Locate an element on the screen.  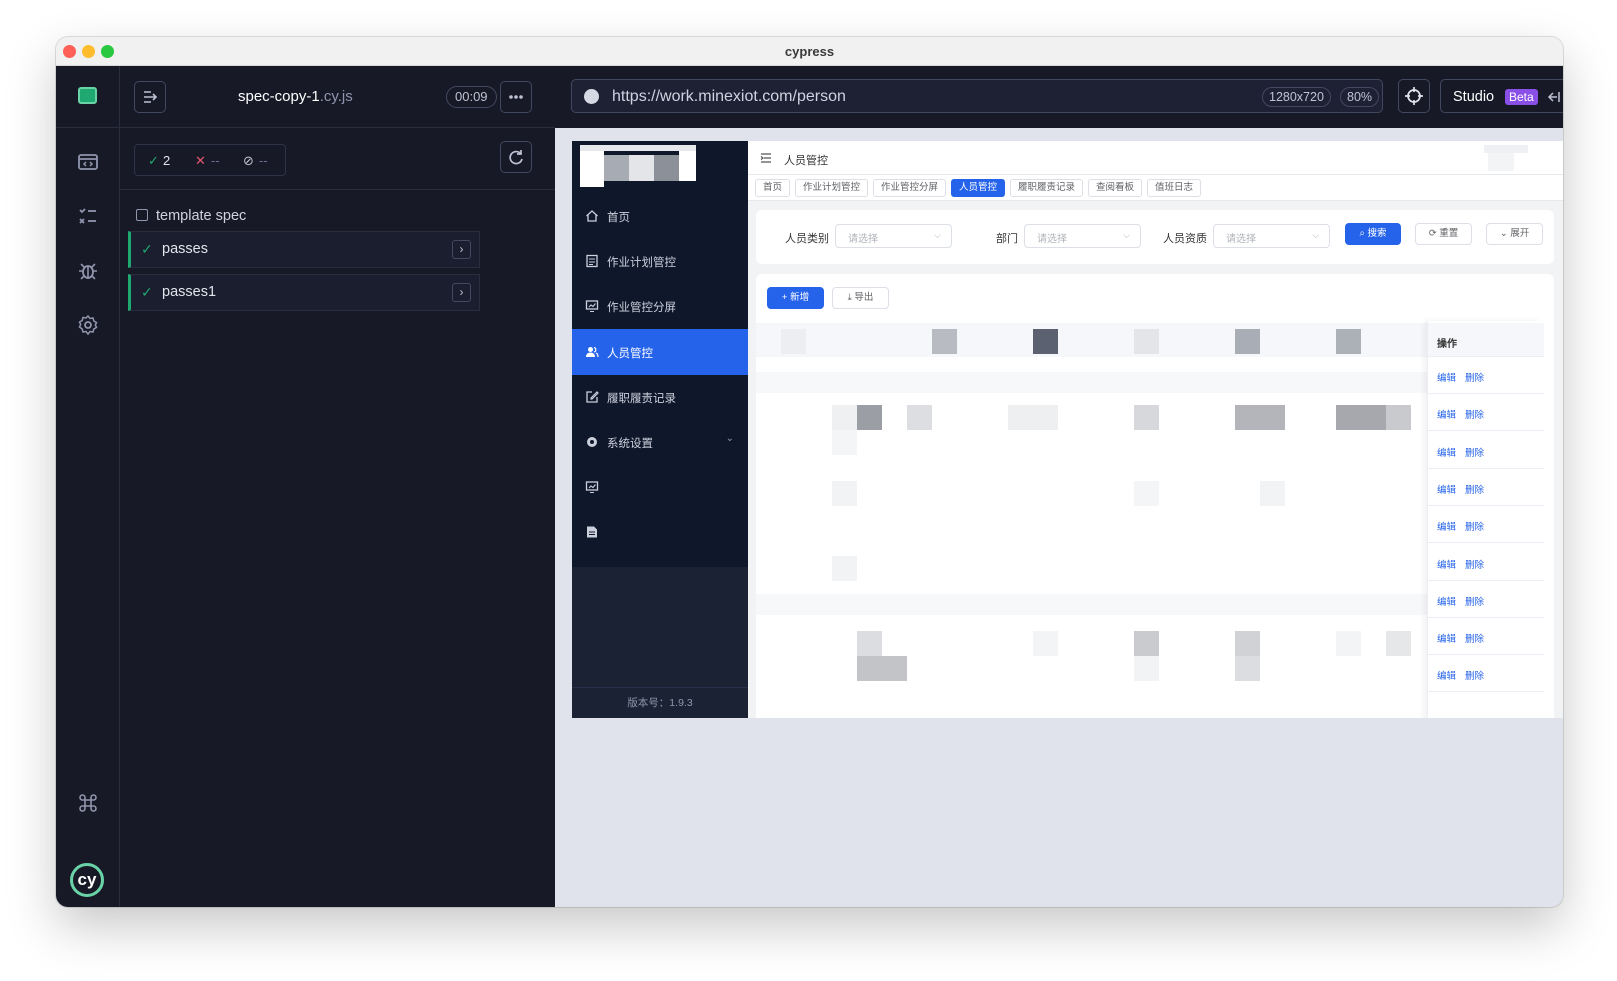
avatar is located at coordinates (1506, 158).